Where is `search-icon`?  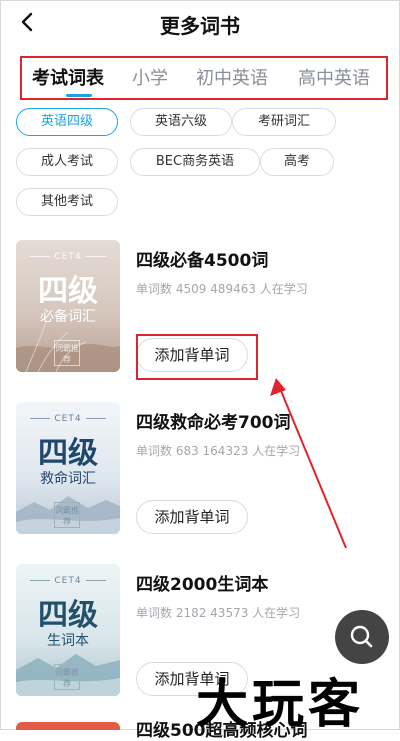 search-icon is located at coordinates (361, 636).